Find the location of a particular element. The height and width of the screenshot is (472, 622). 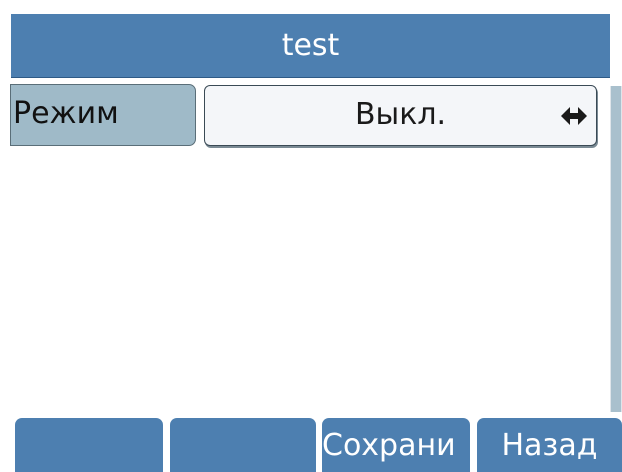

mode-label: Режим is located at coordinates (103, 115).